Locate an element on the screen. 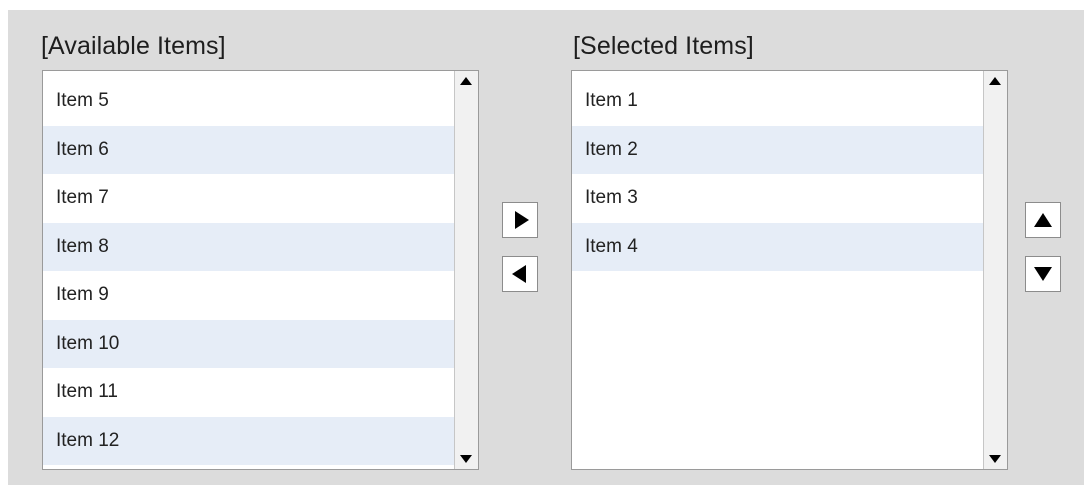 This screenshot has height=500, width=1084. available-items-heading: [Available Items] is located at coordinates (133, 46).